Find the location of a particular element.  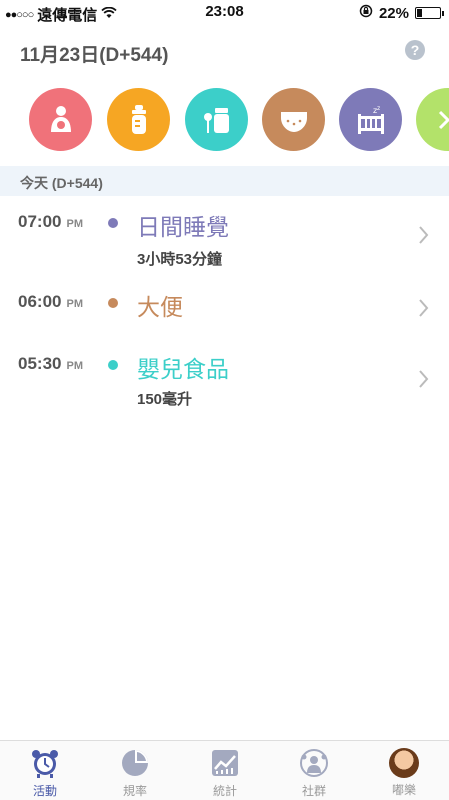

rotation-lock-icon is located at coordinates (366, 13).